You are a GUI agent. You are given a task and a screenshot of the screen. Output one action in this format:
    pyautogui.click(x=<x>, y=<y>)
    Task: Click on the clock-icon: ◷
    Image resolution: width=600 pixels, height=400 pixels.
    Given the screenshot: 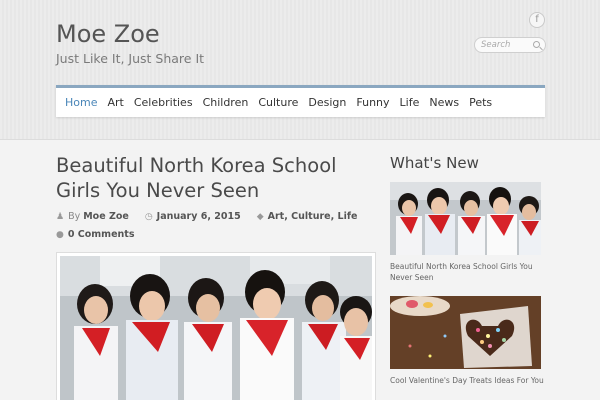 What is the action you would take?
    pyautogui.click(x=148, y=216)
    